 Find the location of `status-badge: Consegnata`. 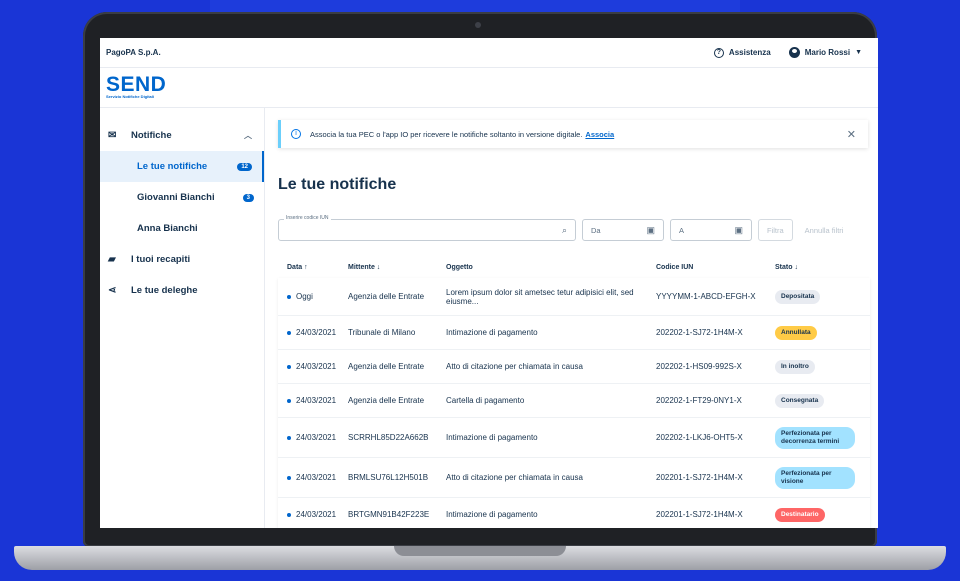

status-badge: Consegnata is located at coordinates (800, 400).